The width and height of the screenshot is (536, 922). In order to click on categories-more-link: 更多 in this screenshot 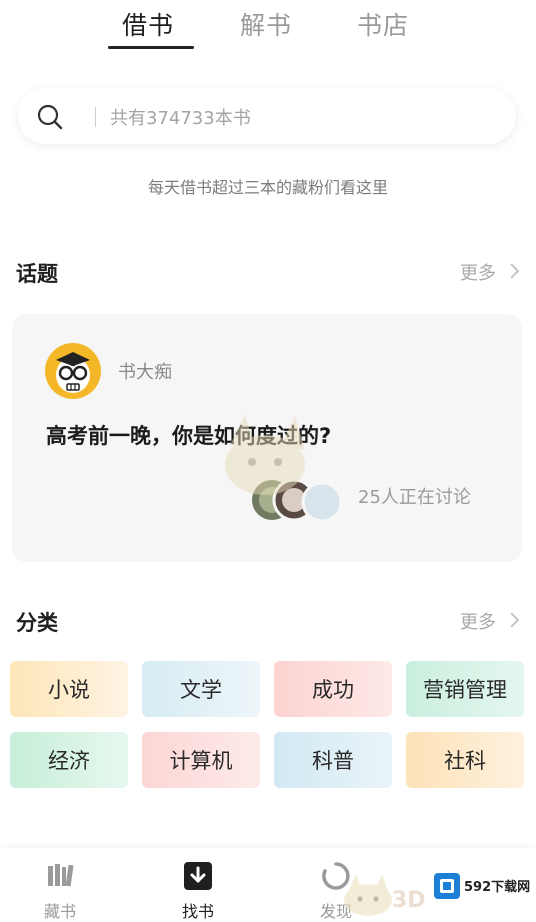, I will do `click(478, 621)`.